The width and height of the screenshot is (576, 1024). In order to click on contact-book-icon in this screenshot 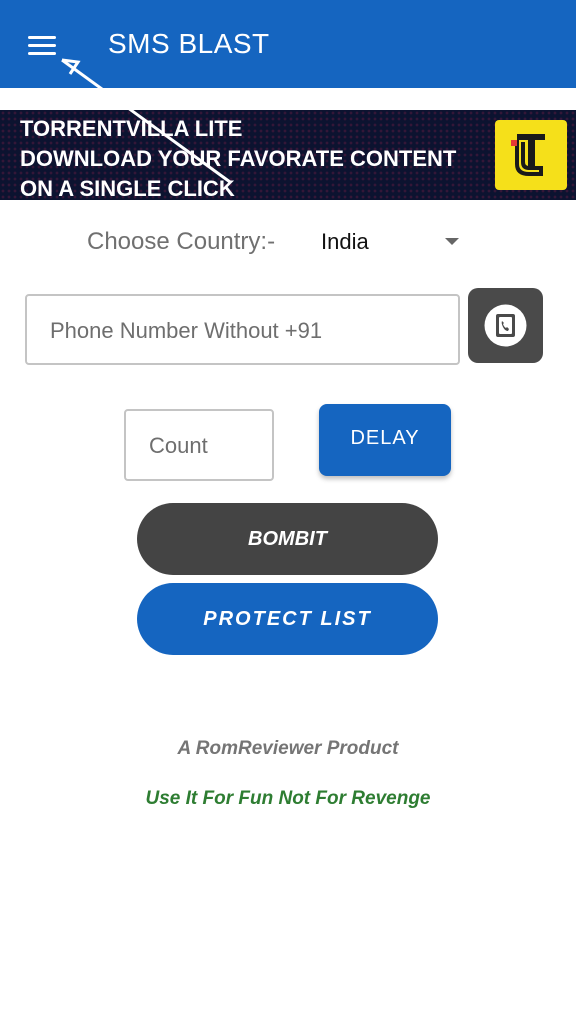, I will do `click(505, 325)`.